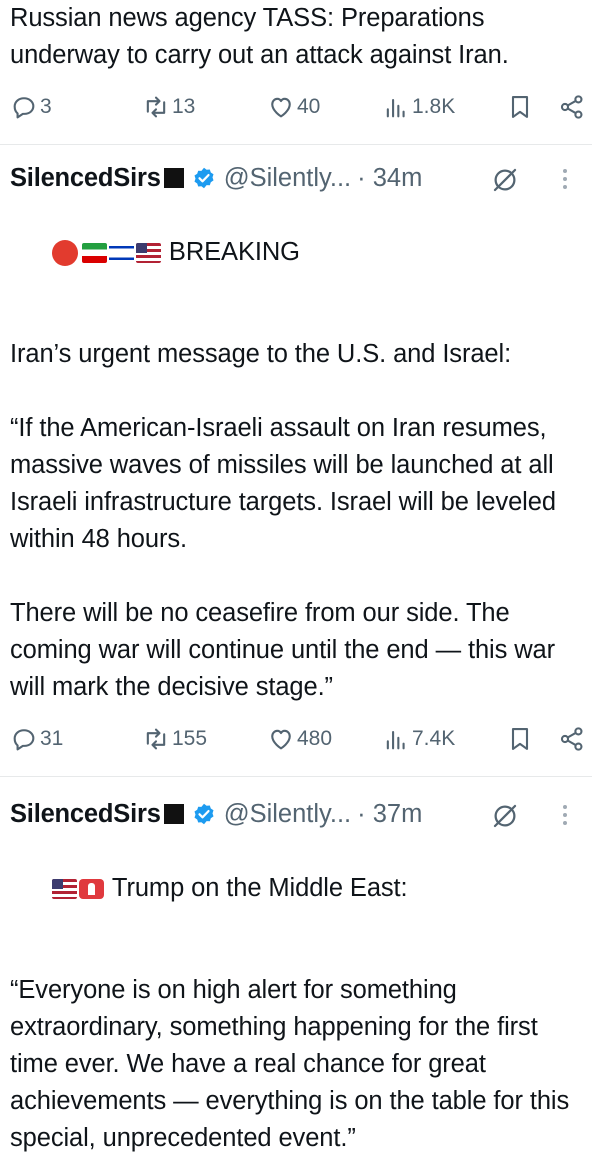 The width and height of the screenshot is (592, 1157). I want to click on israel-flag-icon, so click(121, 253).